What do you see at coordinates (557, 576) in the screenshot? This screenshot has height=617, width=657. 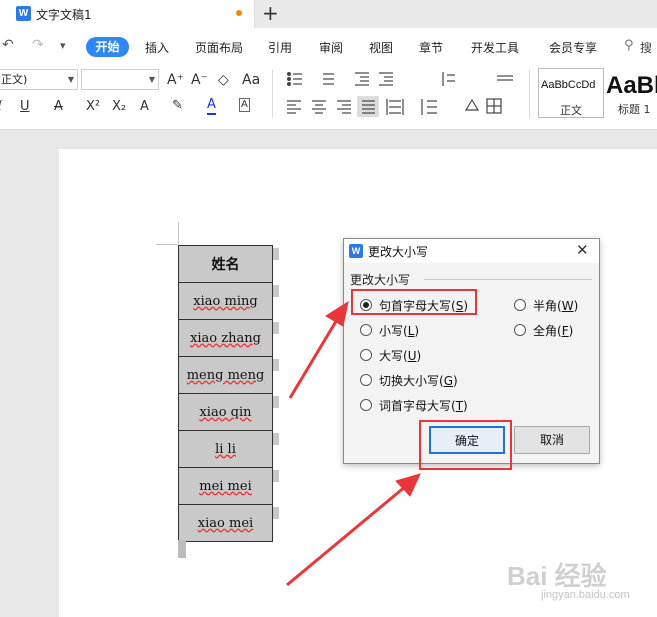 I see `watermark-logo: Bai 经验` at bounding box center [557, 576].